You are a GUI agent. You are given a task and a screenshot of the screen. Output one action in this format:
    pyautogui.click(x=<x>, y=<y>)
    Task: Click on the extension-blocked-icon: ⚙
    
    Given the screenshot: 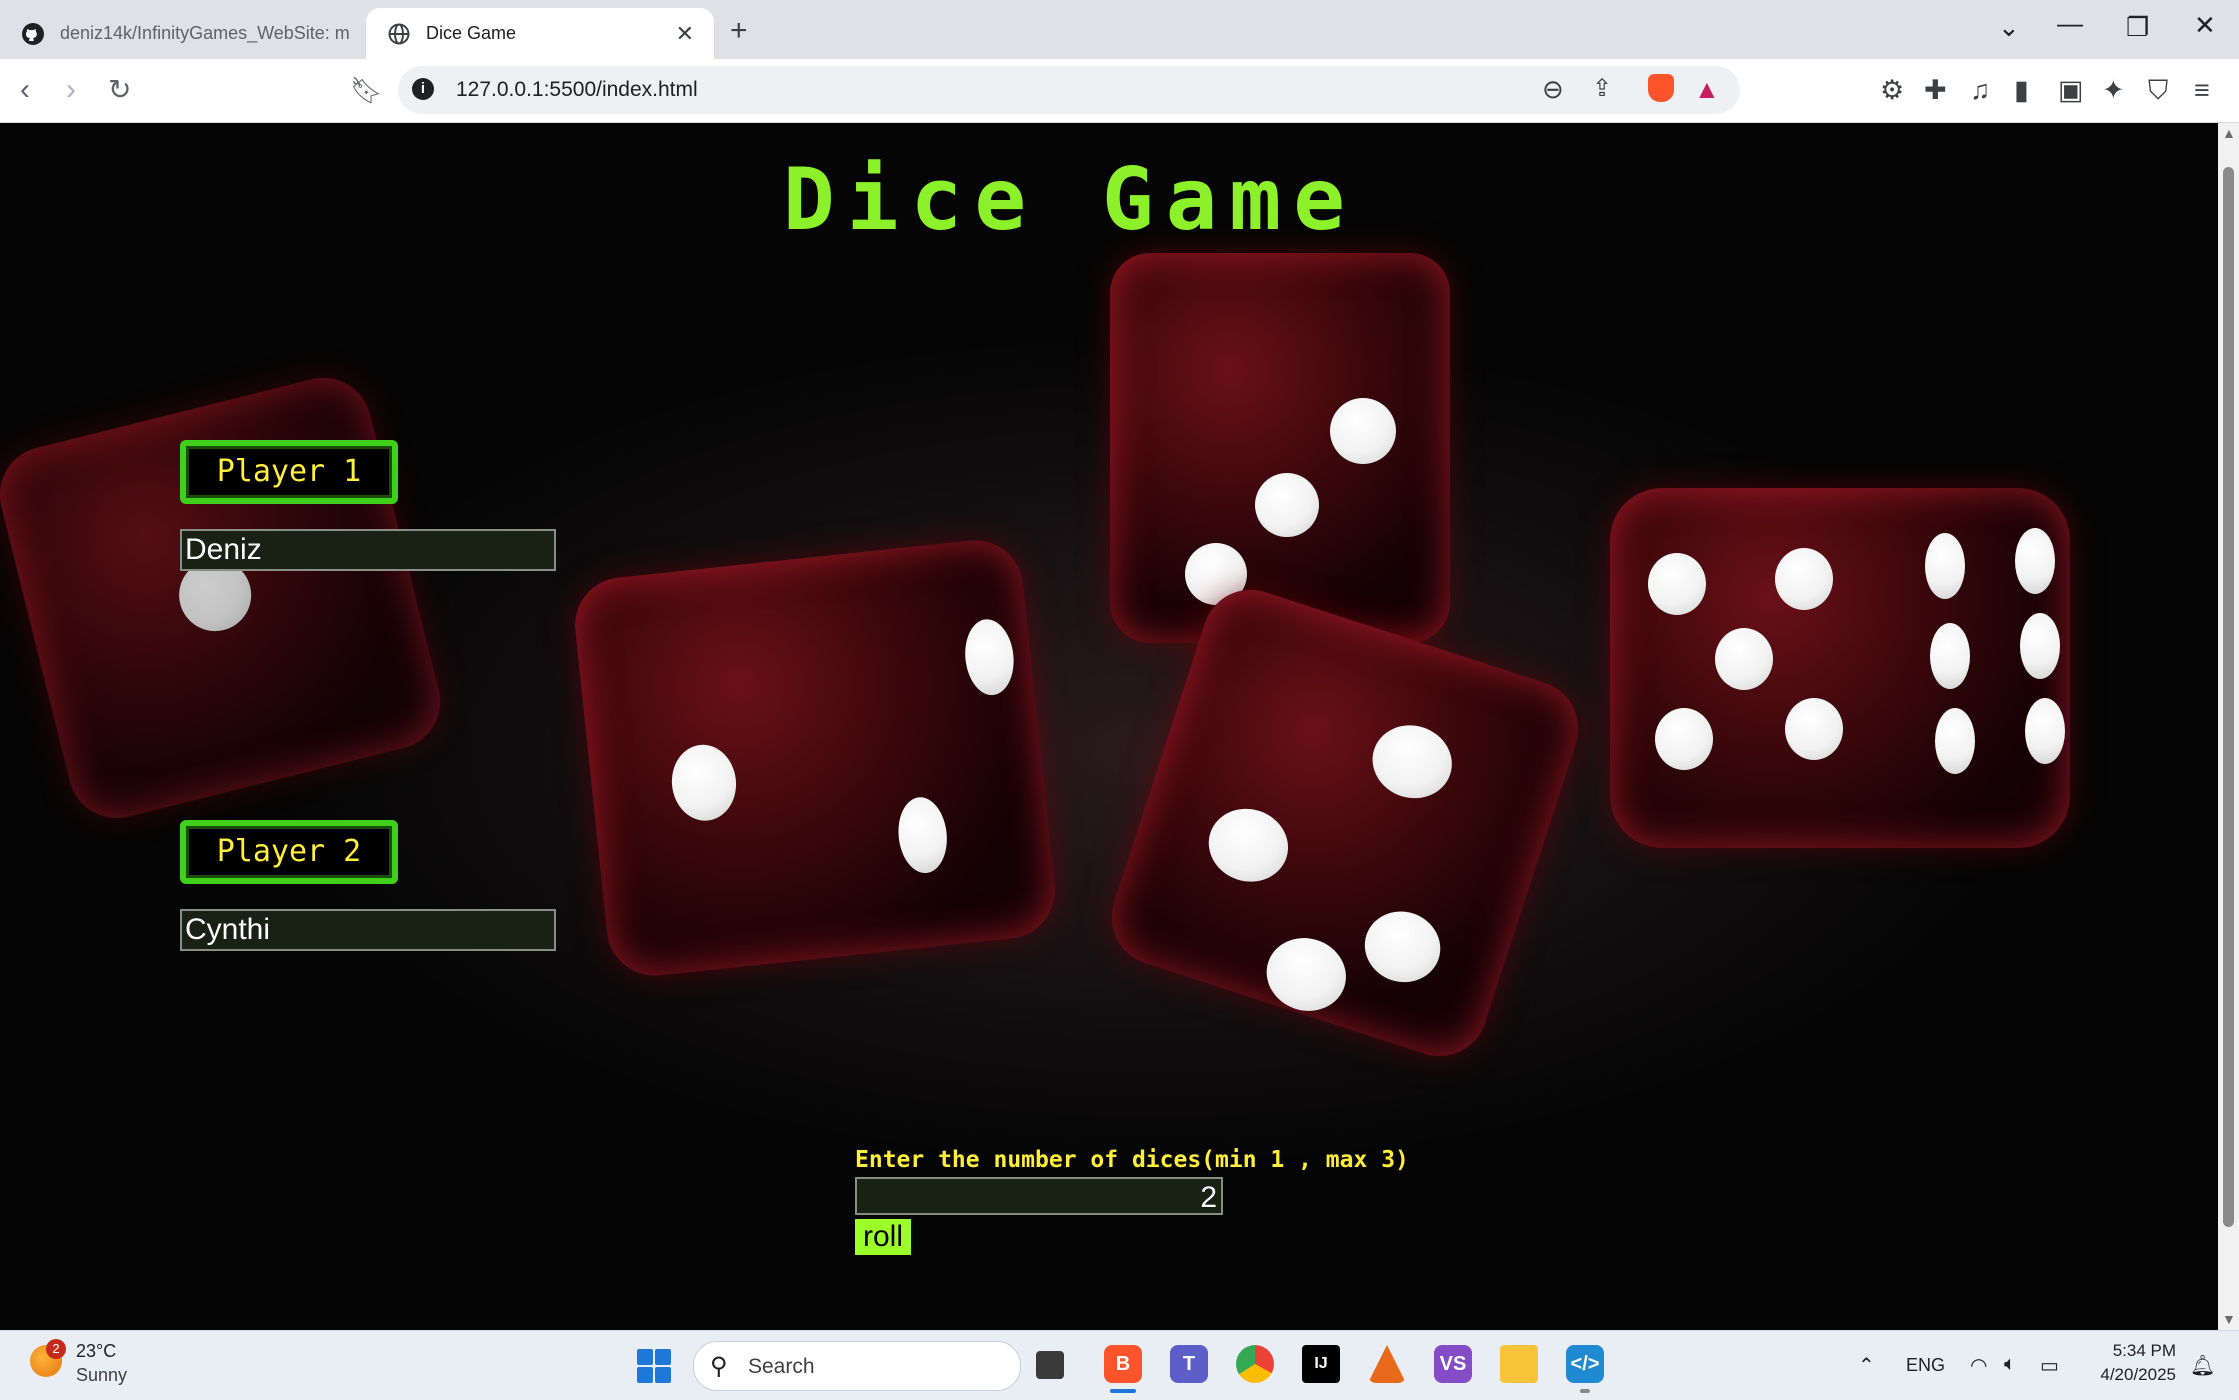 What is the action you would take?
    pyautogui.click(x=1892, y=90)
    